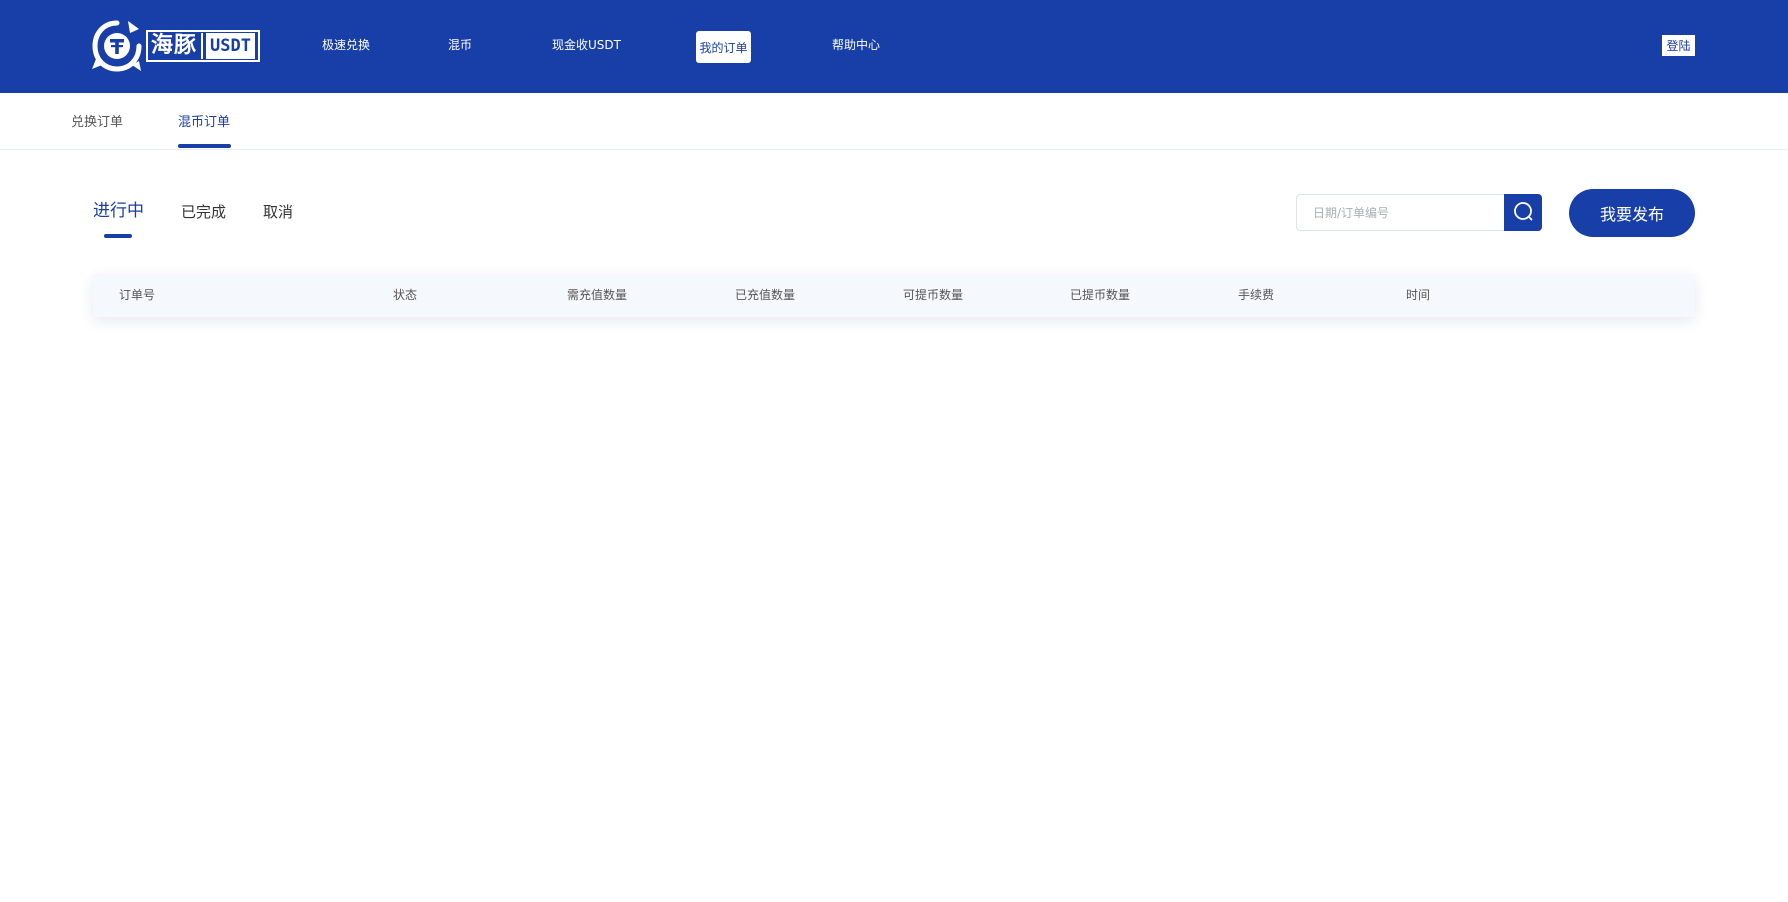  What do you see at coordinates (97, 123) in the screenshot?
I see `tab-exchange-orders: 兑换订单` at bounding box center [97, 123].